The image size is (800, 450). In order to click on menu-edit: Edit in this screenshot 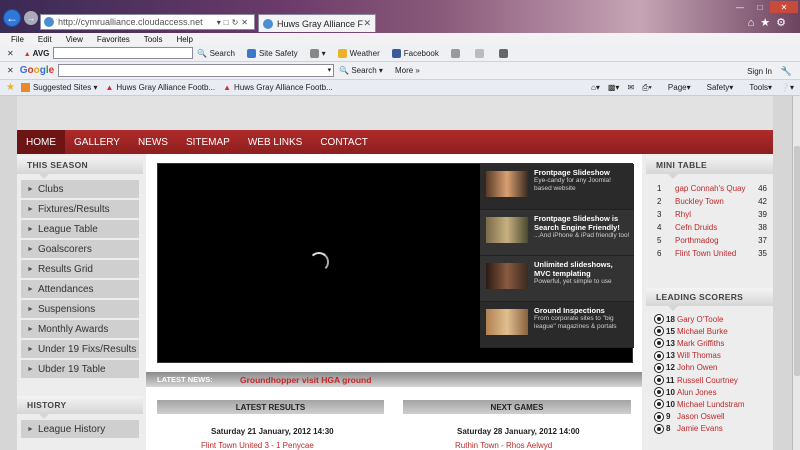, I will do `click(45, 39)`.